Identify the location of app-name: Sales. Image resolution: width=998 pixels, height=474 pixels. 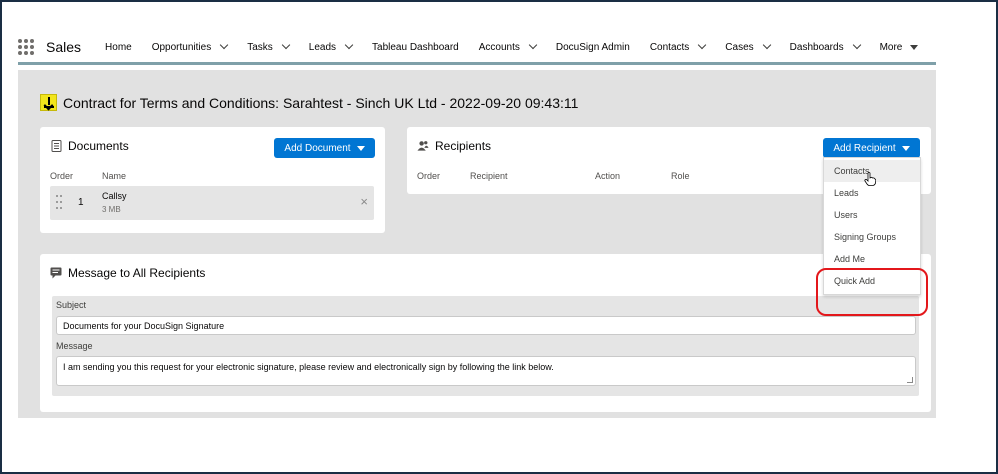
(64, 47).